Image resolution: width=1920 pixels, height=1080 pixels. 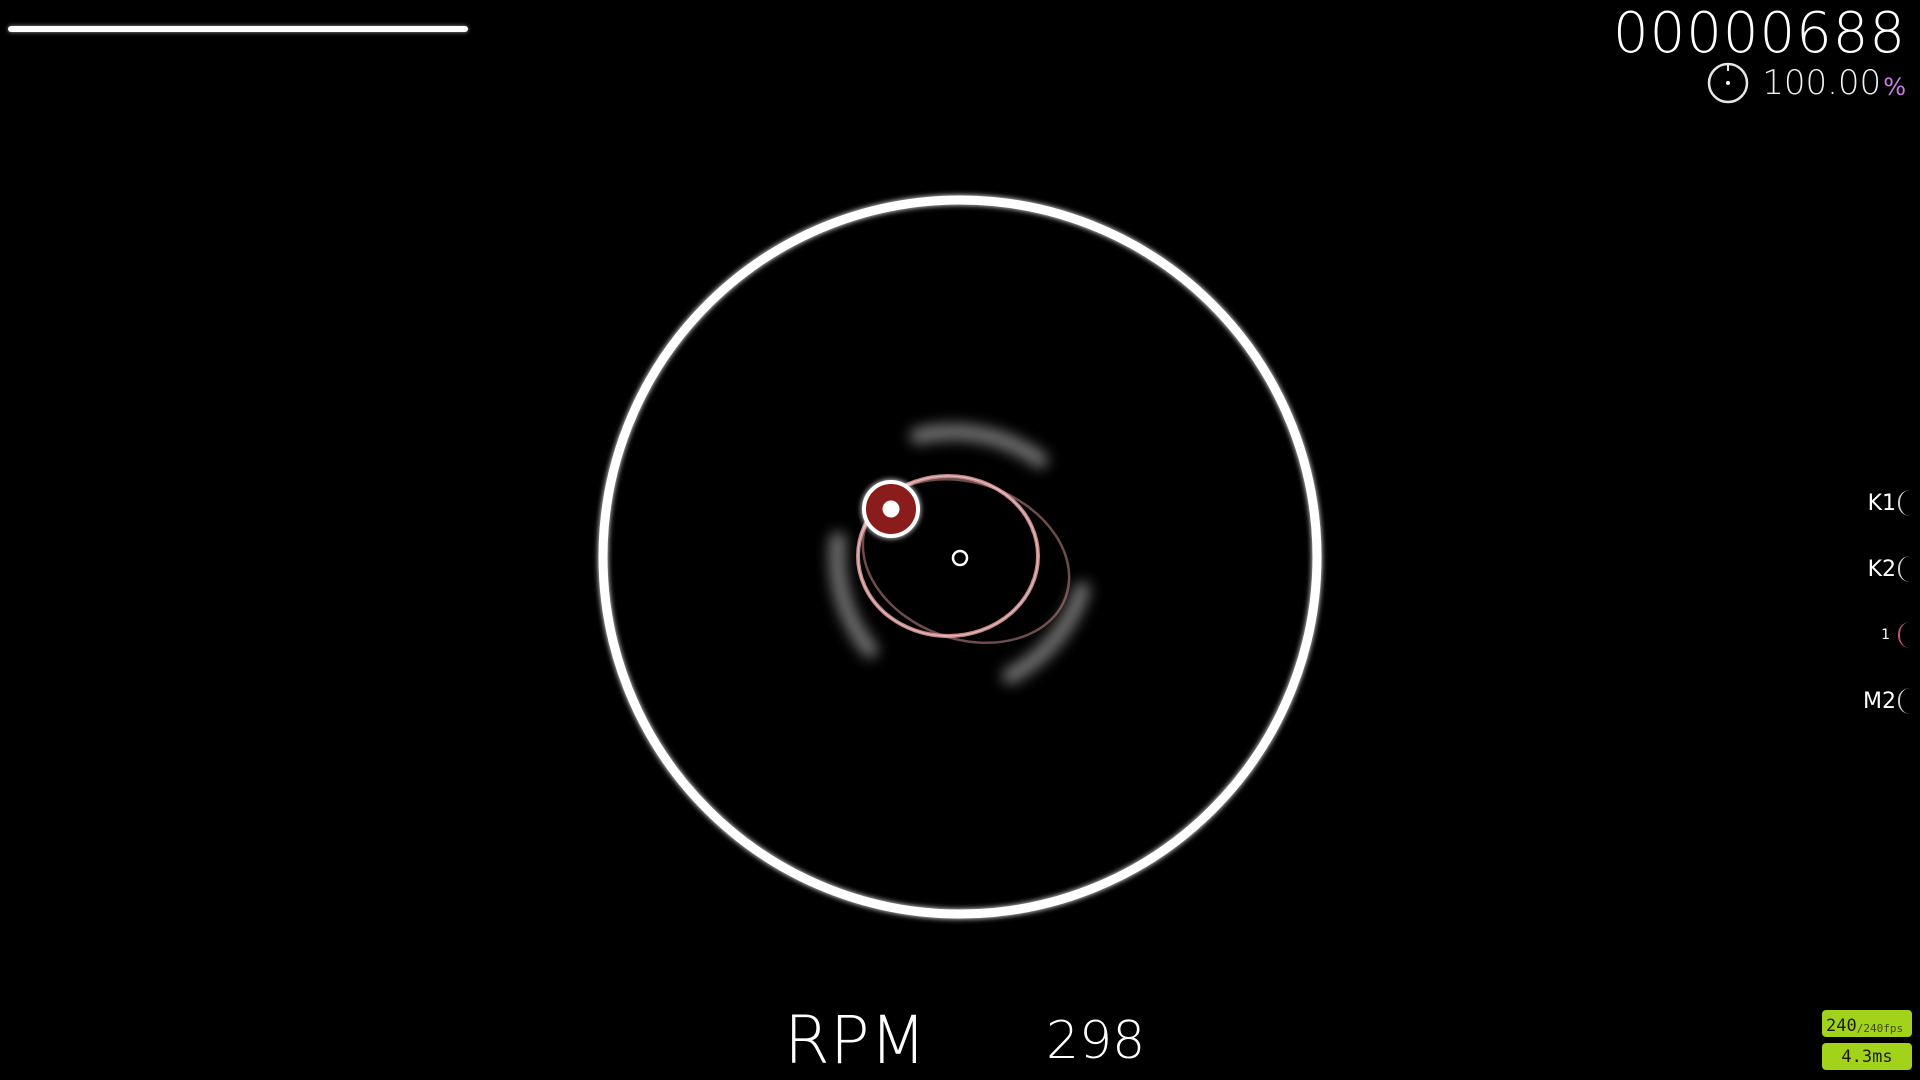 What do you see at coordinates (1881, 569) in the screenshot?
I see `key-label: K2` at bounding box center [1881, 569].